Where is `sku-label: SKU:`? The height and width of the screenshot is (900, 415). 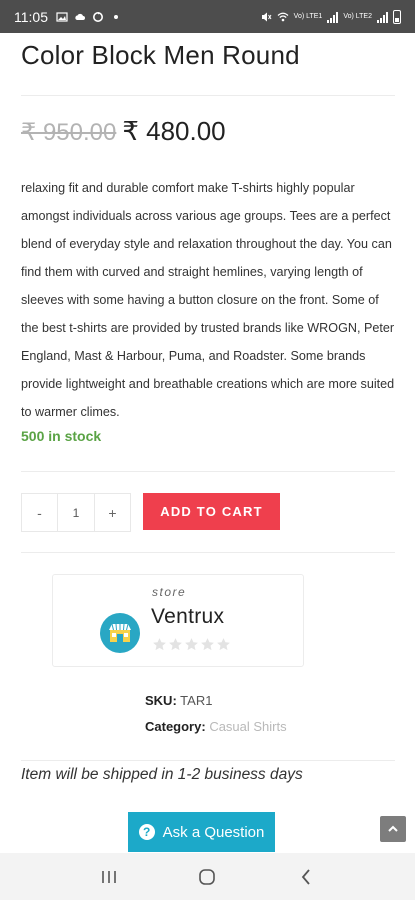
sku-label: SKU: is located at coordinates (161, 700).